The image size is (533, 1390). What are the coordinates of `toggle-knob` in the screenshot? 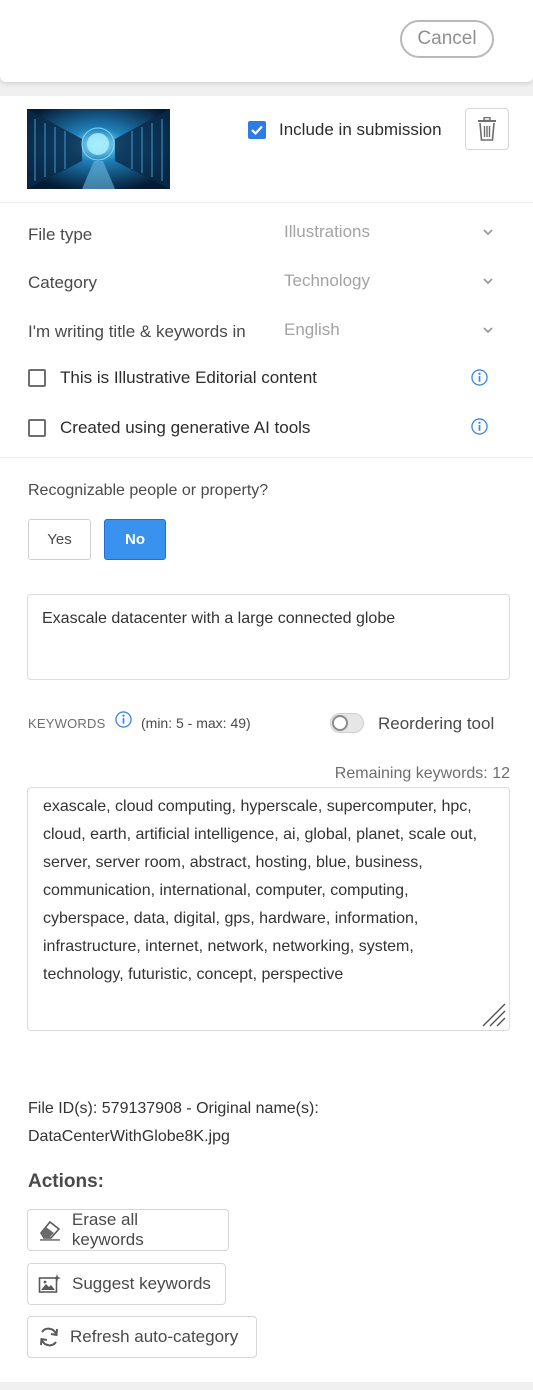 It's located at (340, 723).